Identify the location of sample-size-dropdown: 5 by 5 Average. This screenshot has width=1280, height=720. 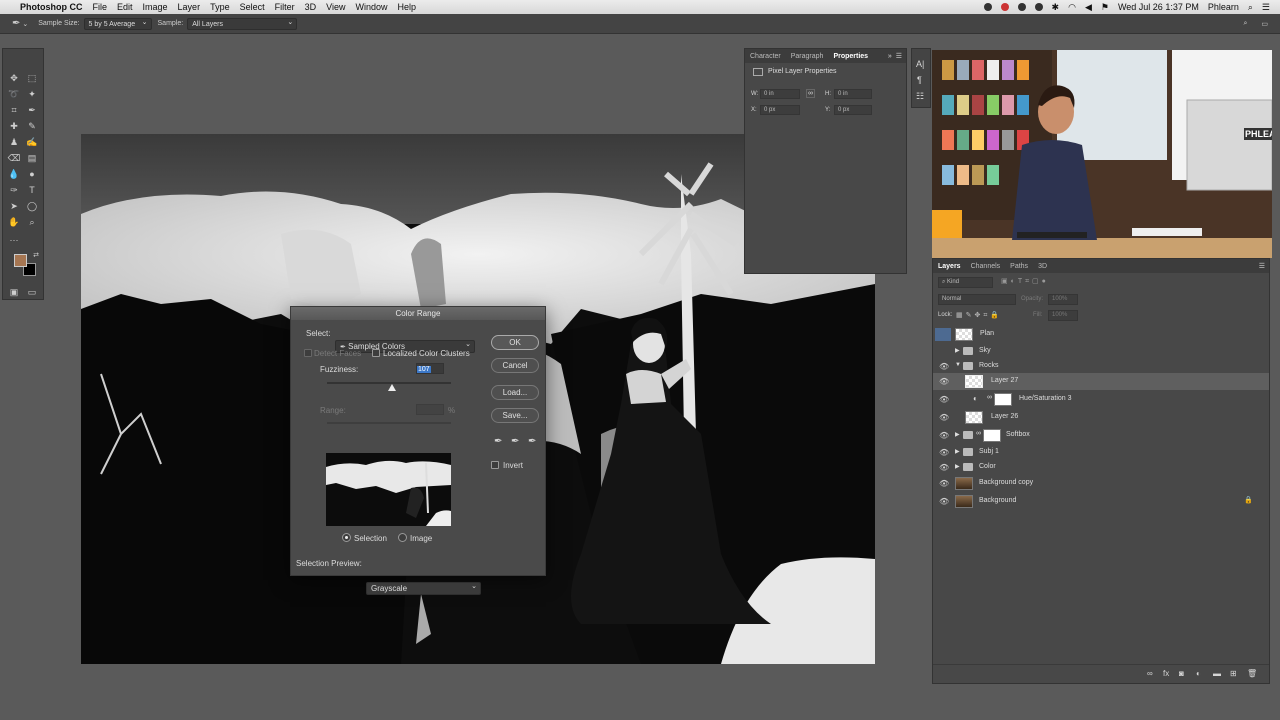
(117, 23).